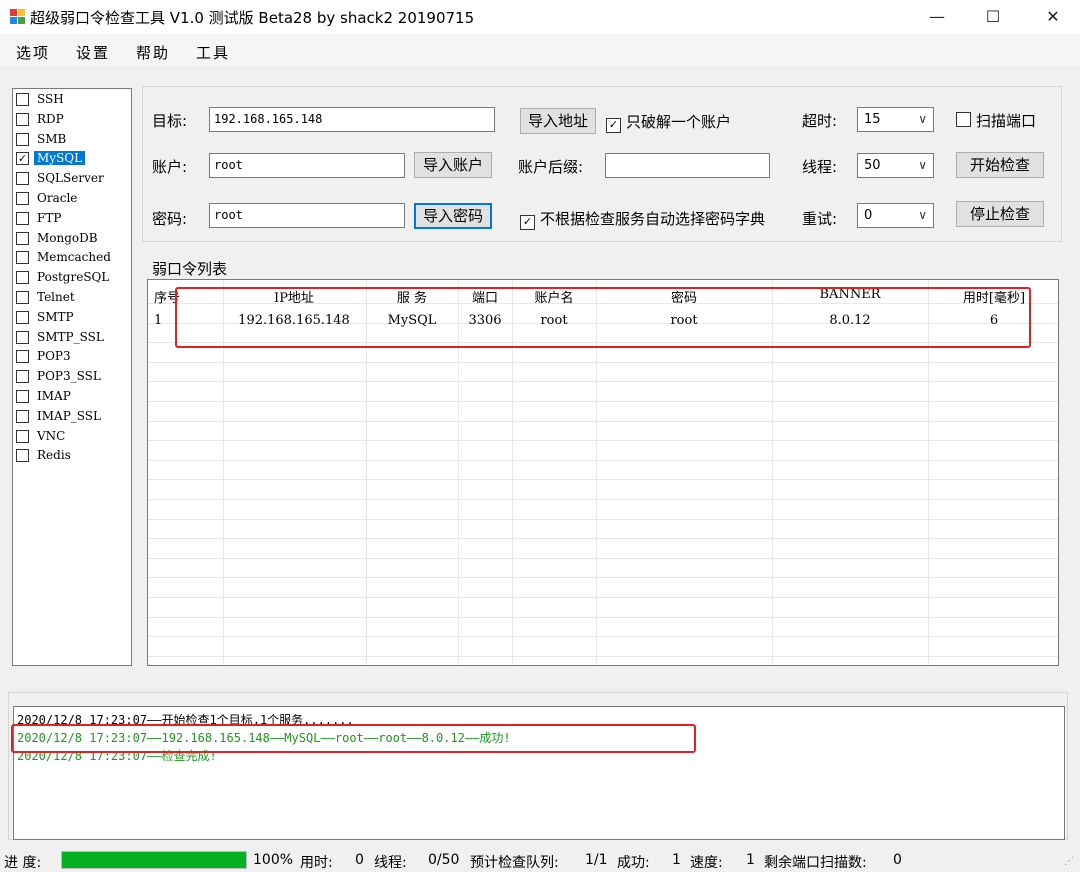  Describe the element at coordinates (353, 738) in the screenshot. I see `log-highlight-box` at that location.